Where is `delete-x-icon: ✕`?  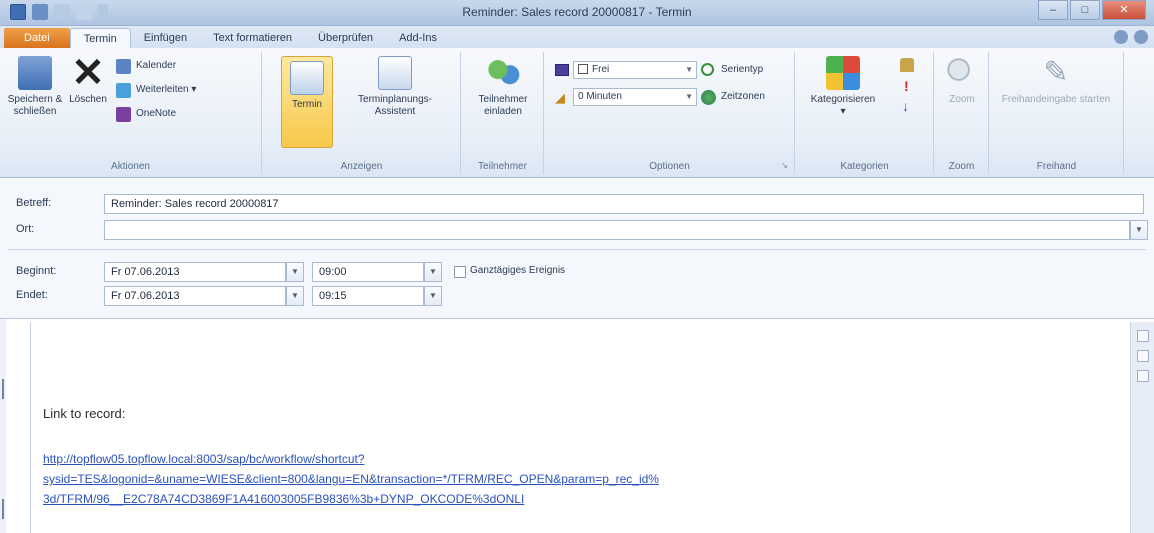
delete-x-icon: ✕ is located at coordinates (88, 73).